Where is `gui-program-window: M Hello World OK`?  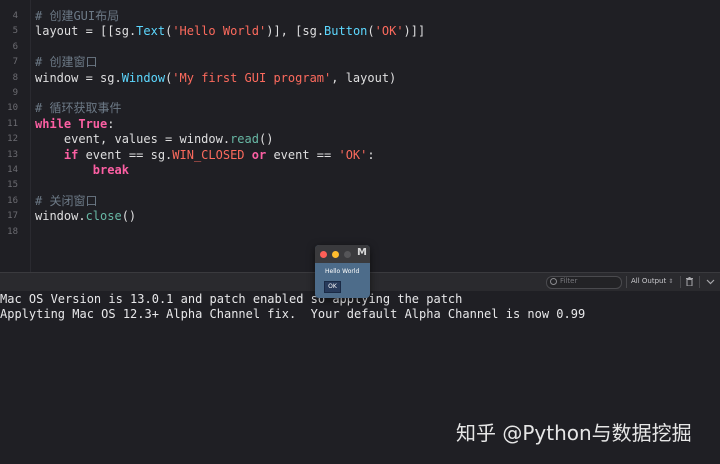
gui-program-window: M Hello World OK is located at coordinates (342, 271).